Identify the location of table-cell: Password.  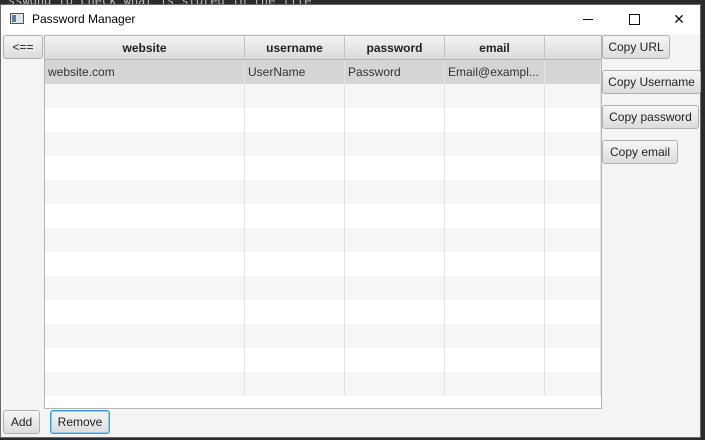
(395, 72).